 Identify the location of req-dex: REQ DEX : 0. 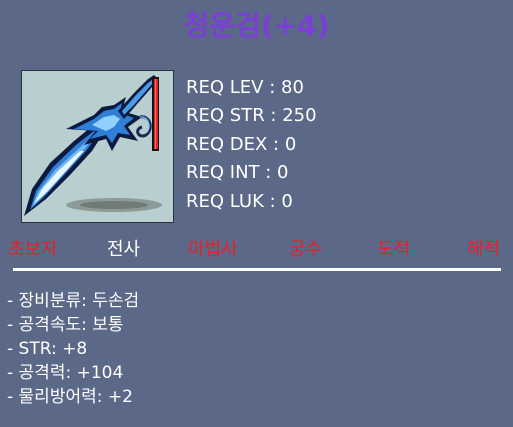
(241, 144).